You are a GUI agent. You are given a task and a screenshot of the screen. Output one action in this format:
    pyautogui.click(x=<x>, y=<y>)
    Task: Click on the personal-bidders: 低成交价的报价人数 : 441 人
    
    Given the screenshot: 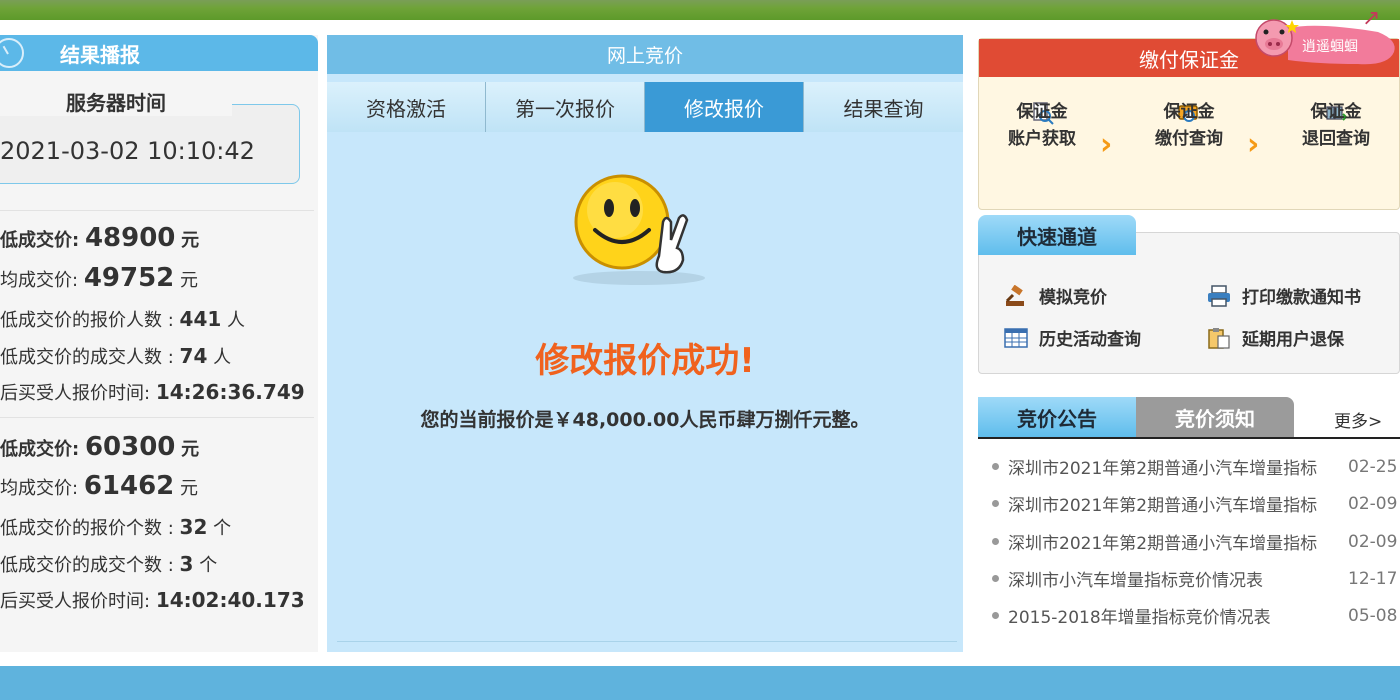 What is the action you would take?
    pyautogui.click(x=123, y=319)
    